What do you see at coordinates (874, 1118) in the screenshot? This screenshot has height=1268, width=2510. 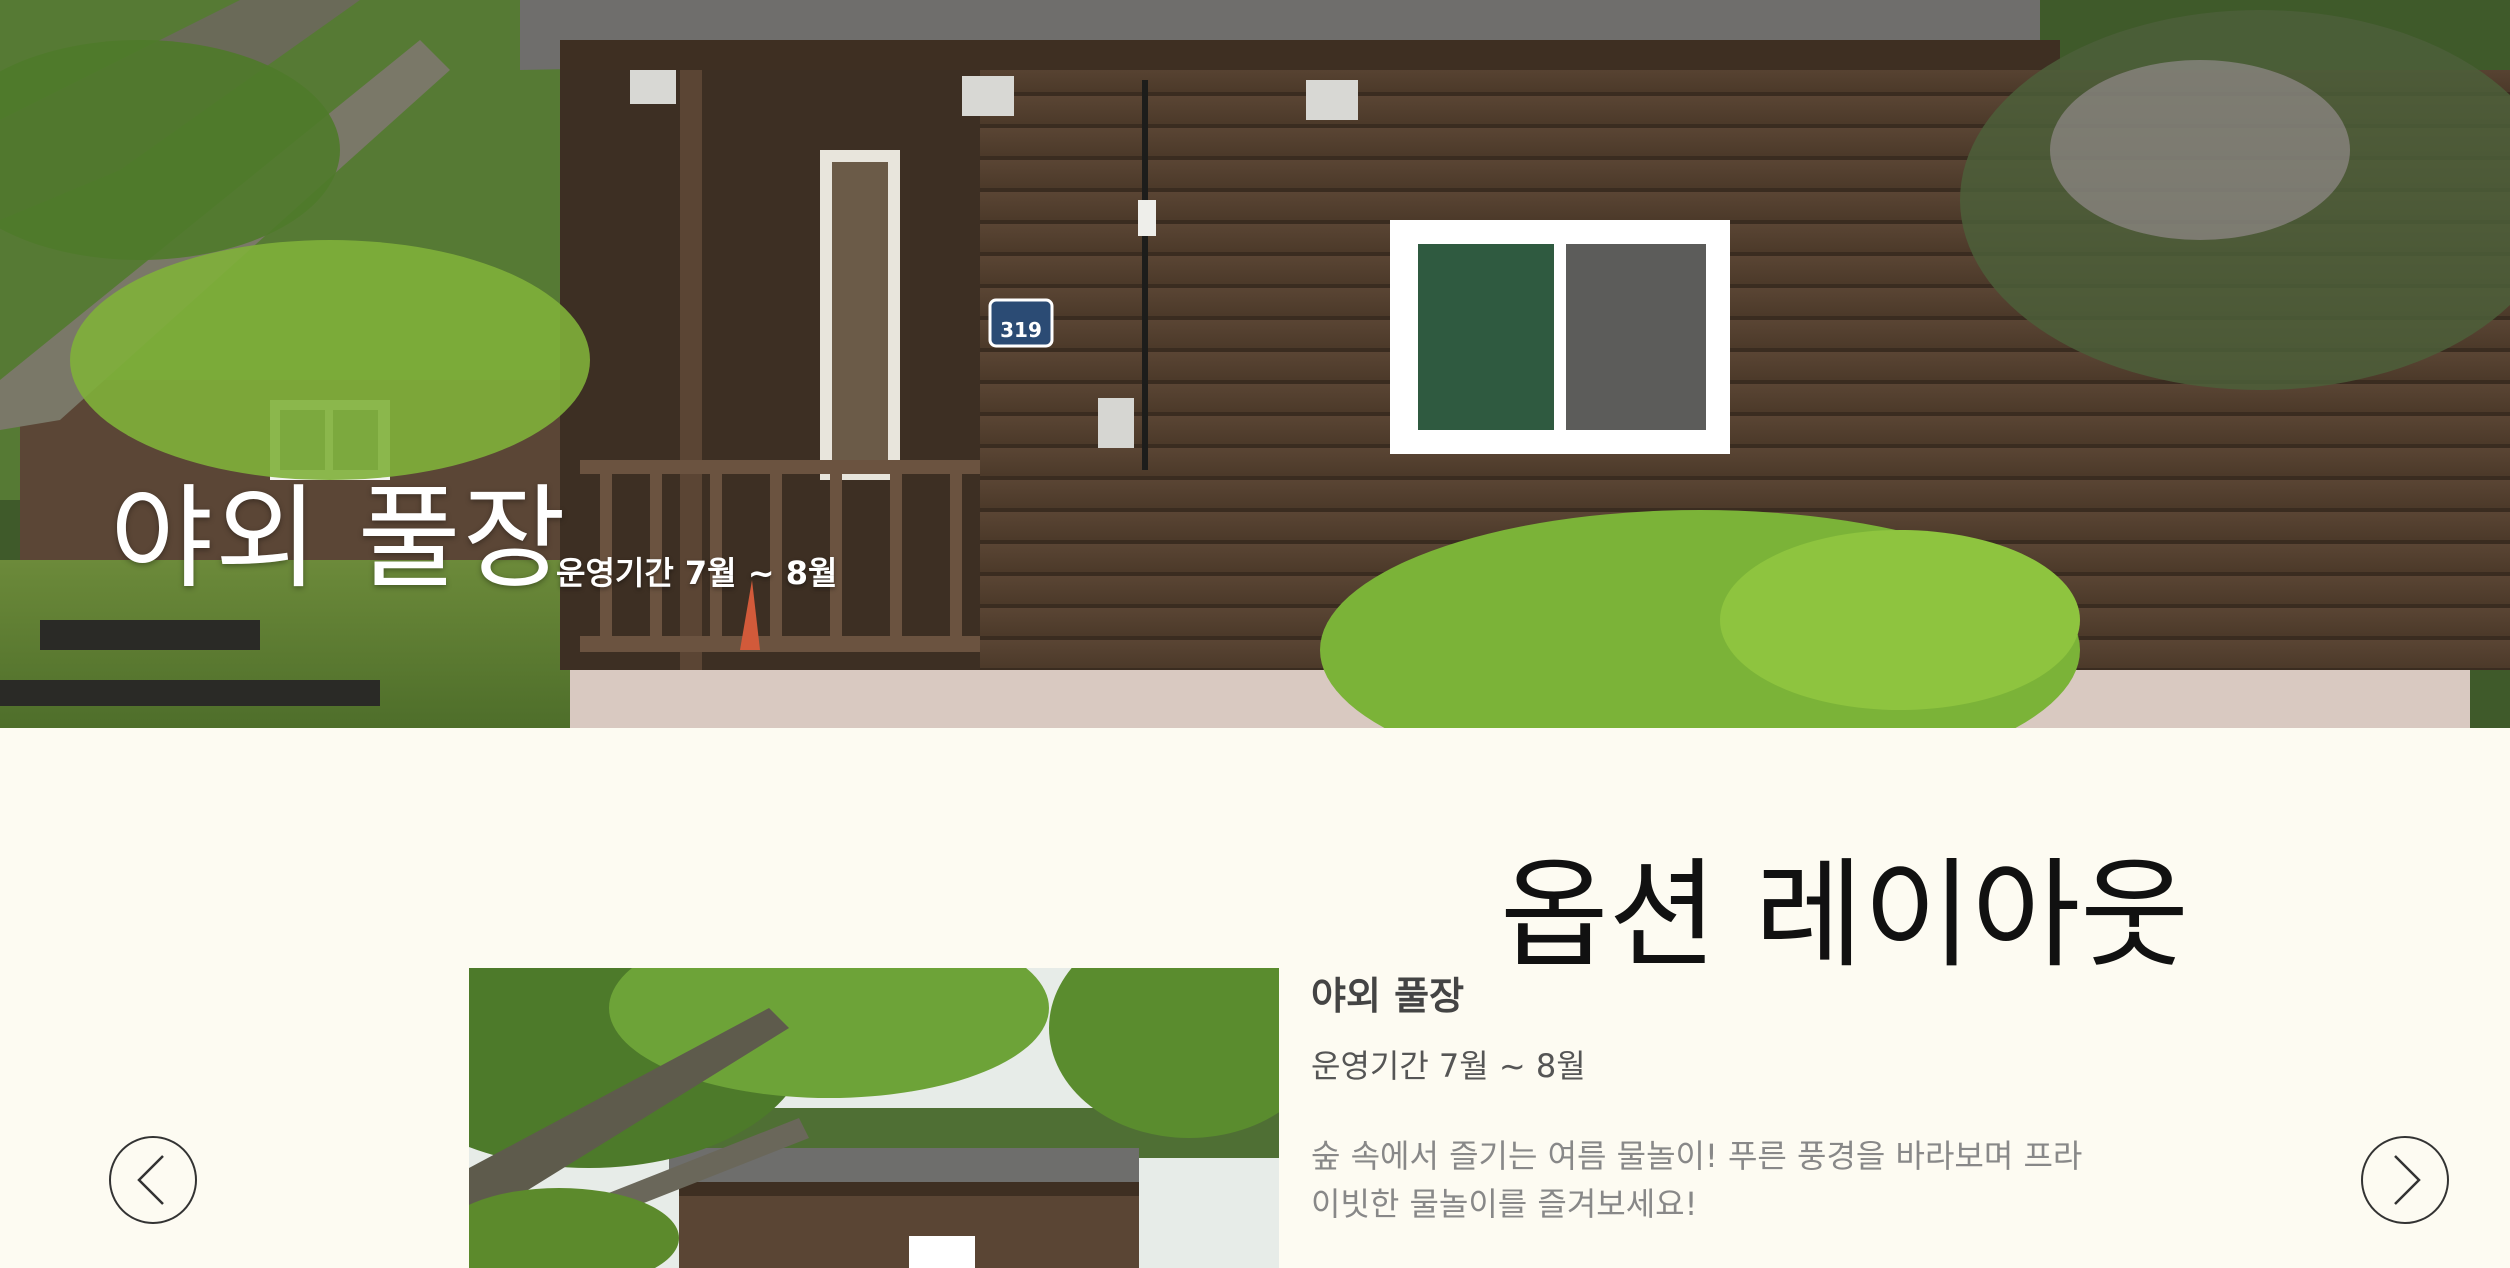 I see `option-image` at bounding box center [874, 1118].